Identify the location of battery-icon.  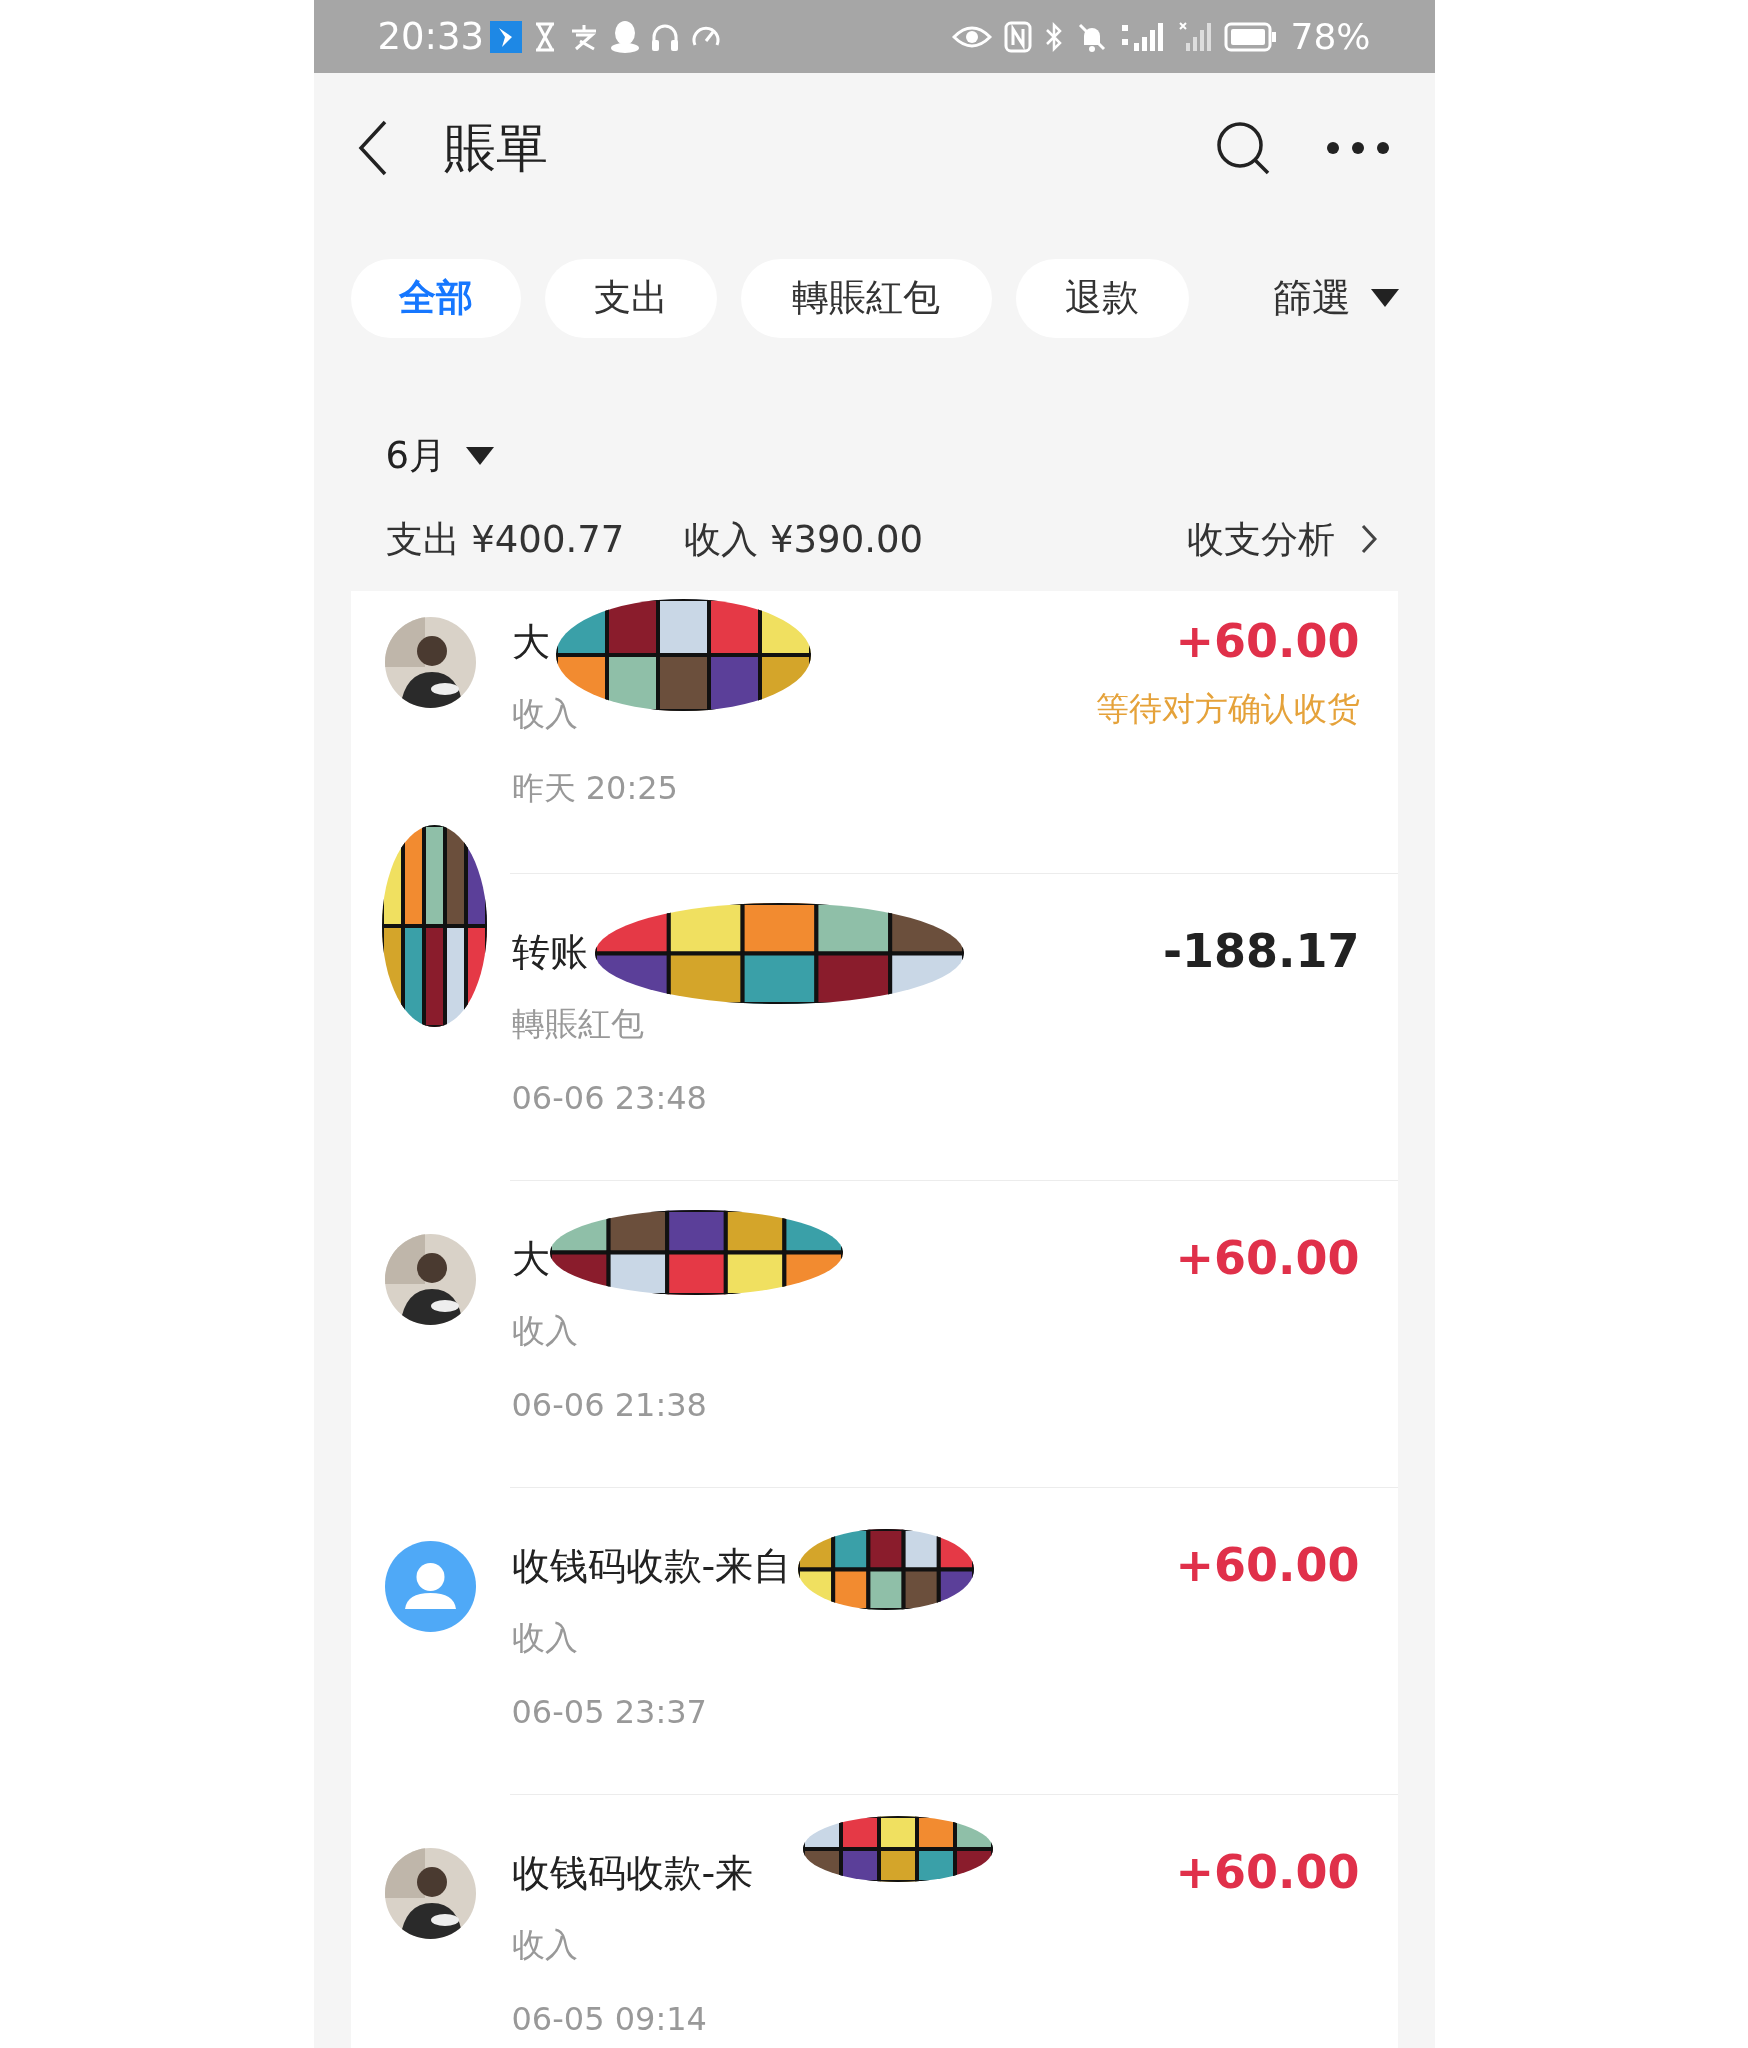
(1251, 36).